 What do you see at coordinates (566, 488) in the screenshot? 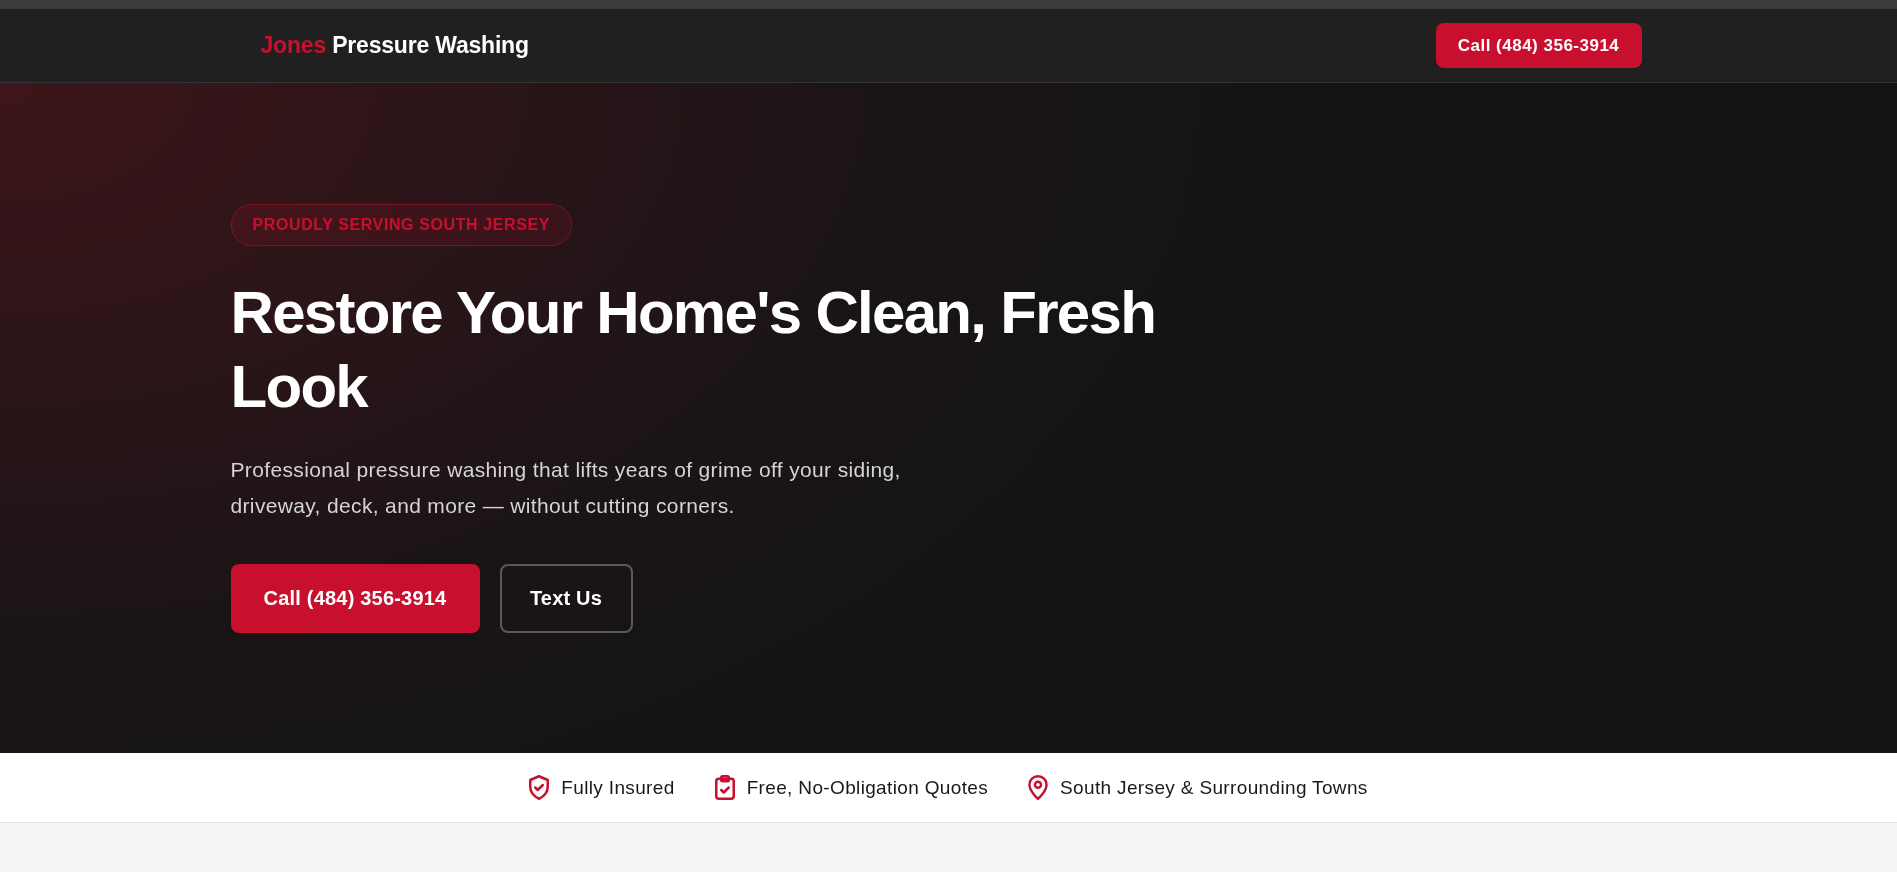
I see `hero-subtitle: Professional pressure washing that lifts years of grime off your siding, driveway, deck, and more — without cutting corners.` at bounding box center [566, 488].